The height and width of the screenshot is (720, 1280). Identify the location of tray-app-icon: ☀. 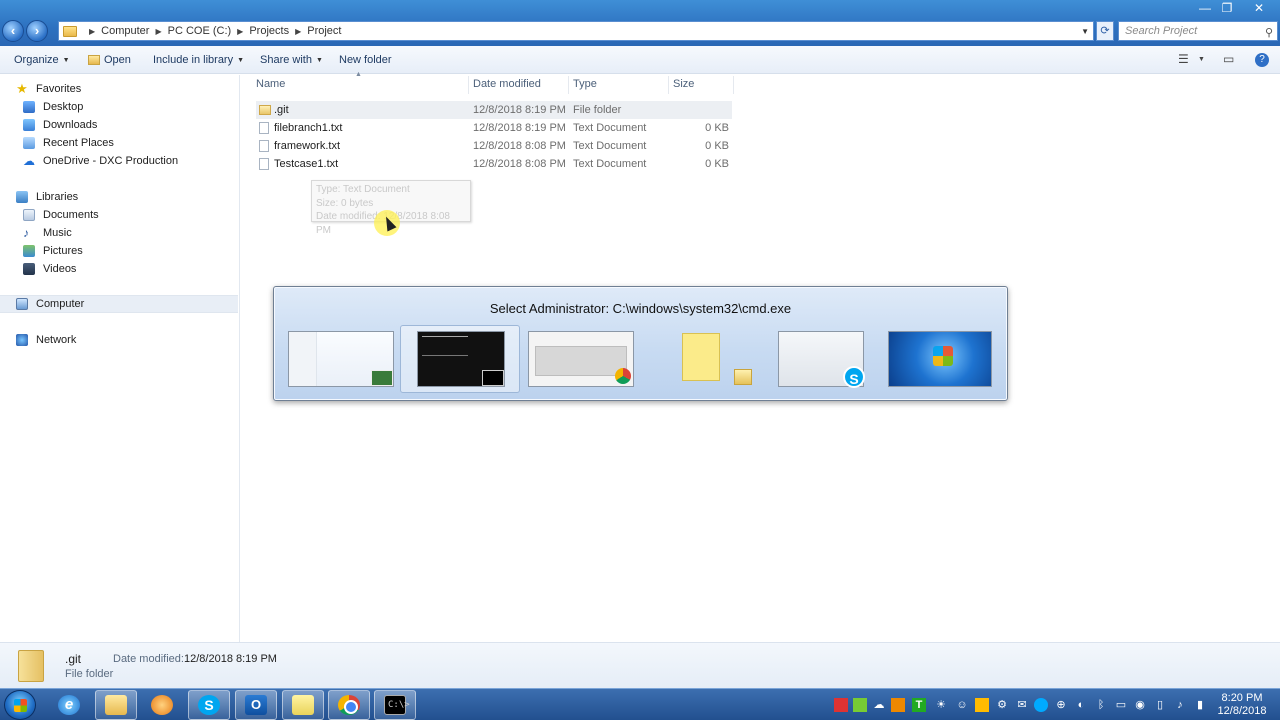
(941, 705).